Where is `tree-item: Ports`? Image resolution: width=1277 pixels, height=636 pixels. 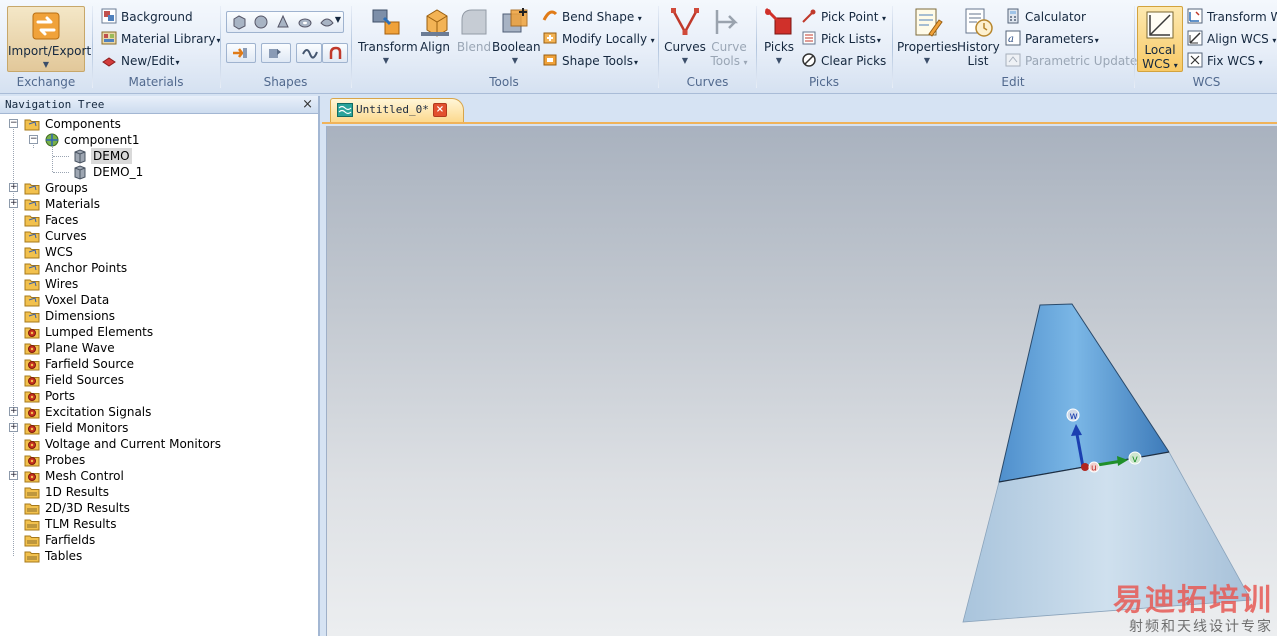 tree-item: Ports is located at coordinates (158, 396).